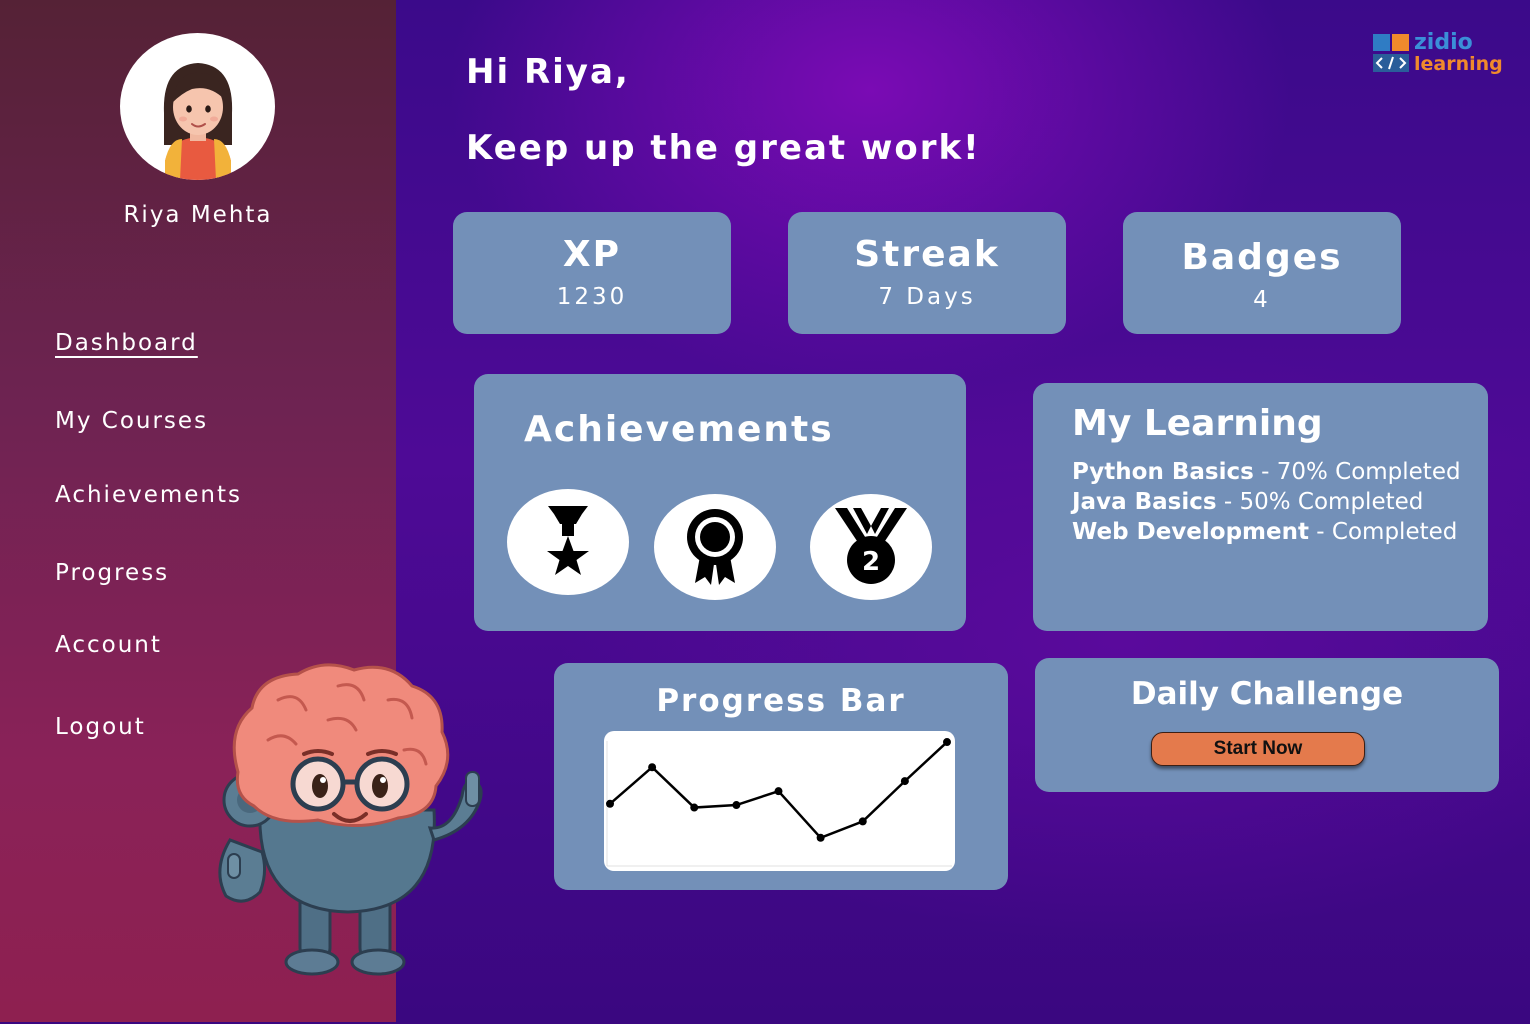  I want to click on second-place-medal-icon: 2, so click(871, 546).